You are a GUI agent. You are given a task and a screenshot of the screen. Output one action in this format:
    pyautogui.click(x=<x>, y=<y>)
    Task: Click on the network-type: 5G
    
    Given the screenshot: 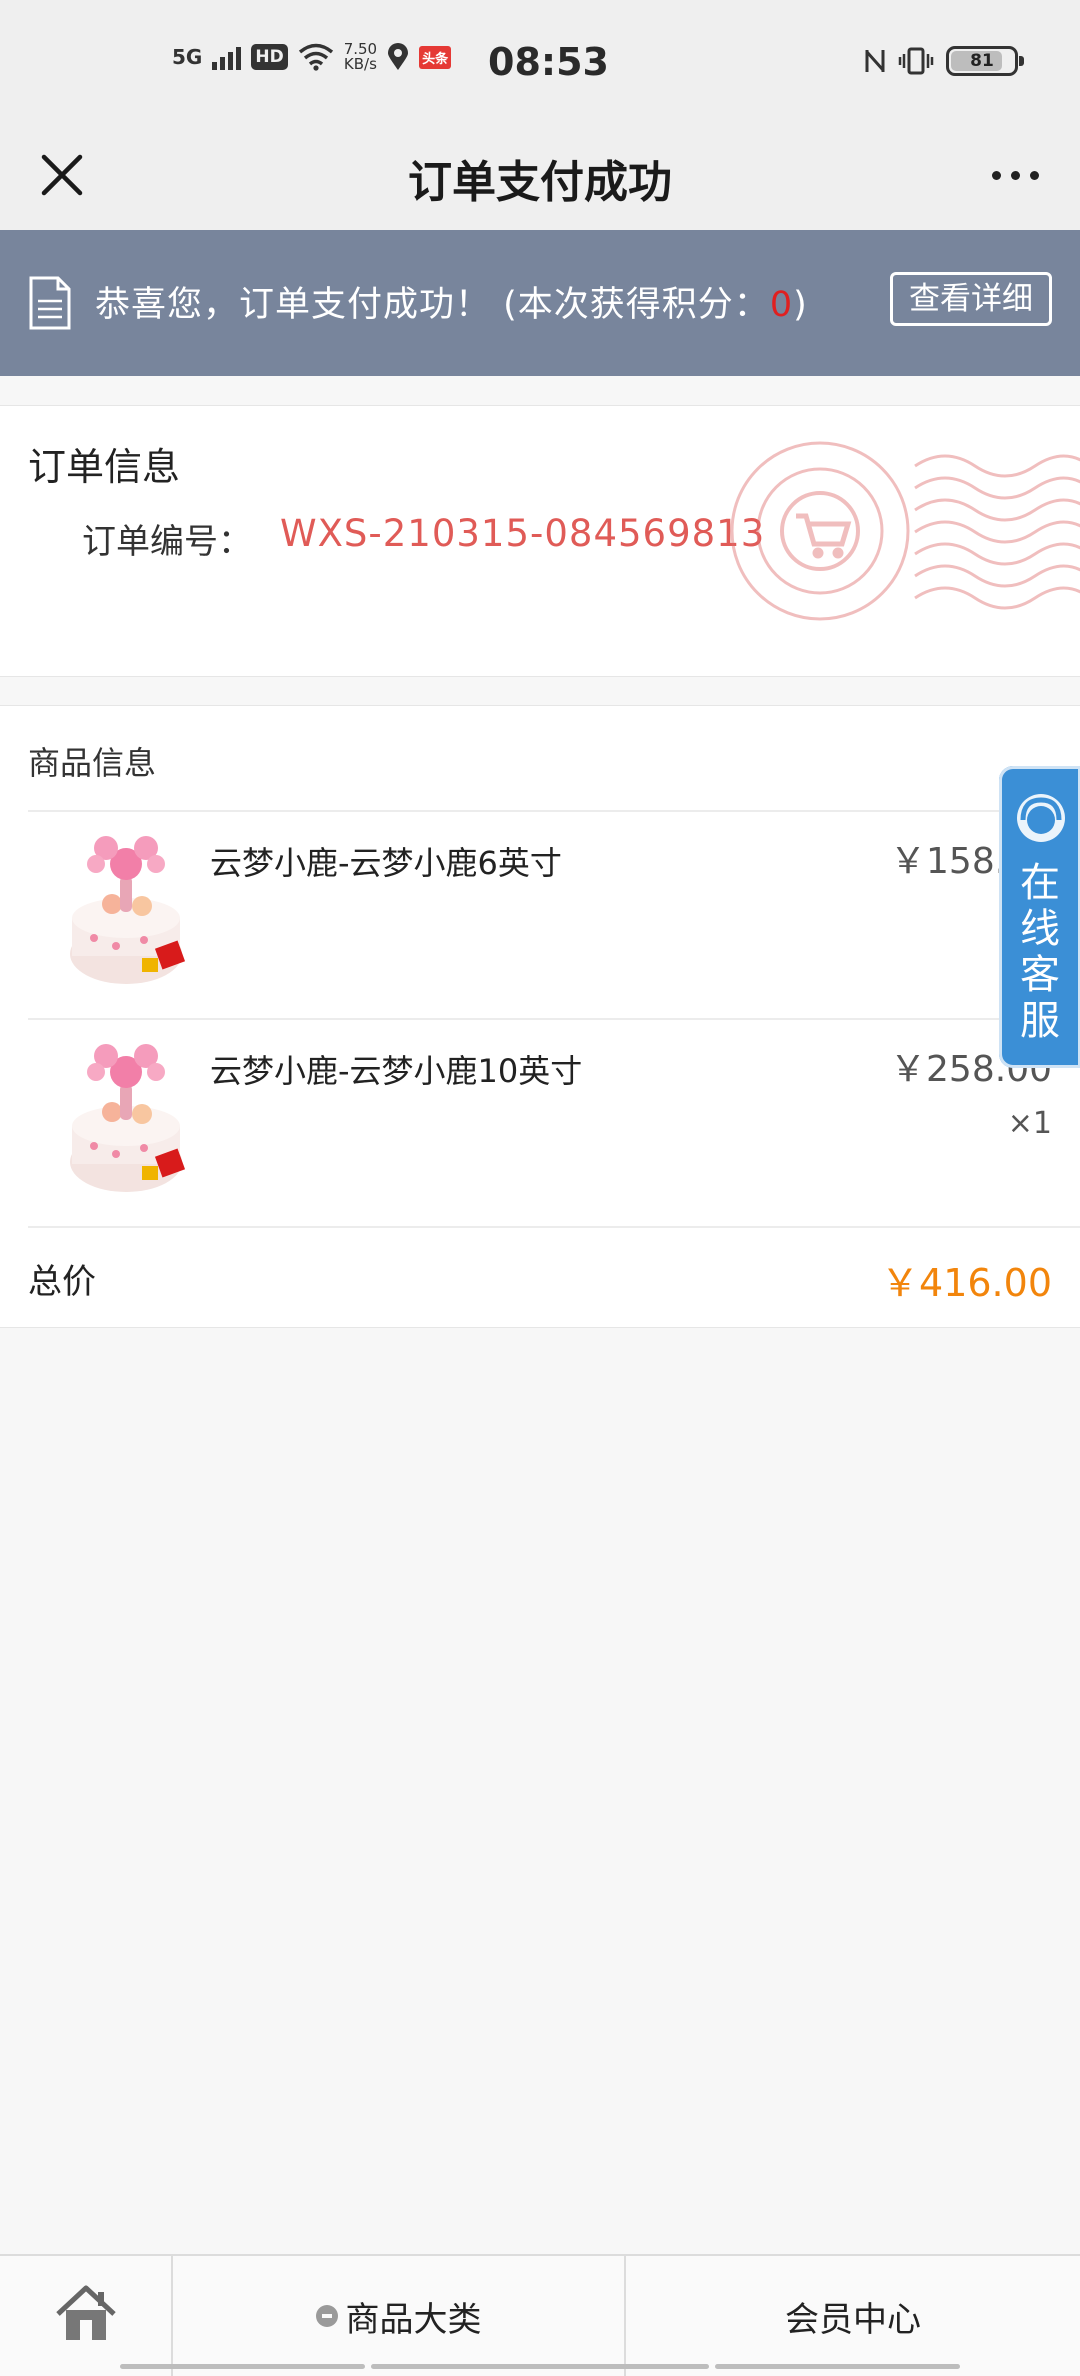 What is the action you would take?
    pyautogui.click(x=187, y=57)
    